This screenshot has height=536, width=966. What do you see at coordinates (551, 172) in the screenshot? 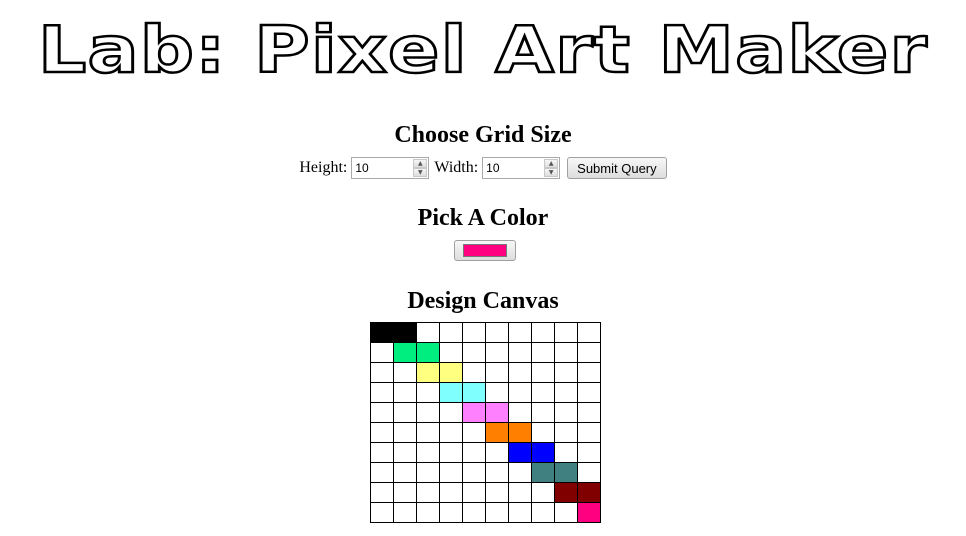
I see `width-down-icon: ▼` at bounding box center [551, 172].